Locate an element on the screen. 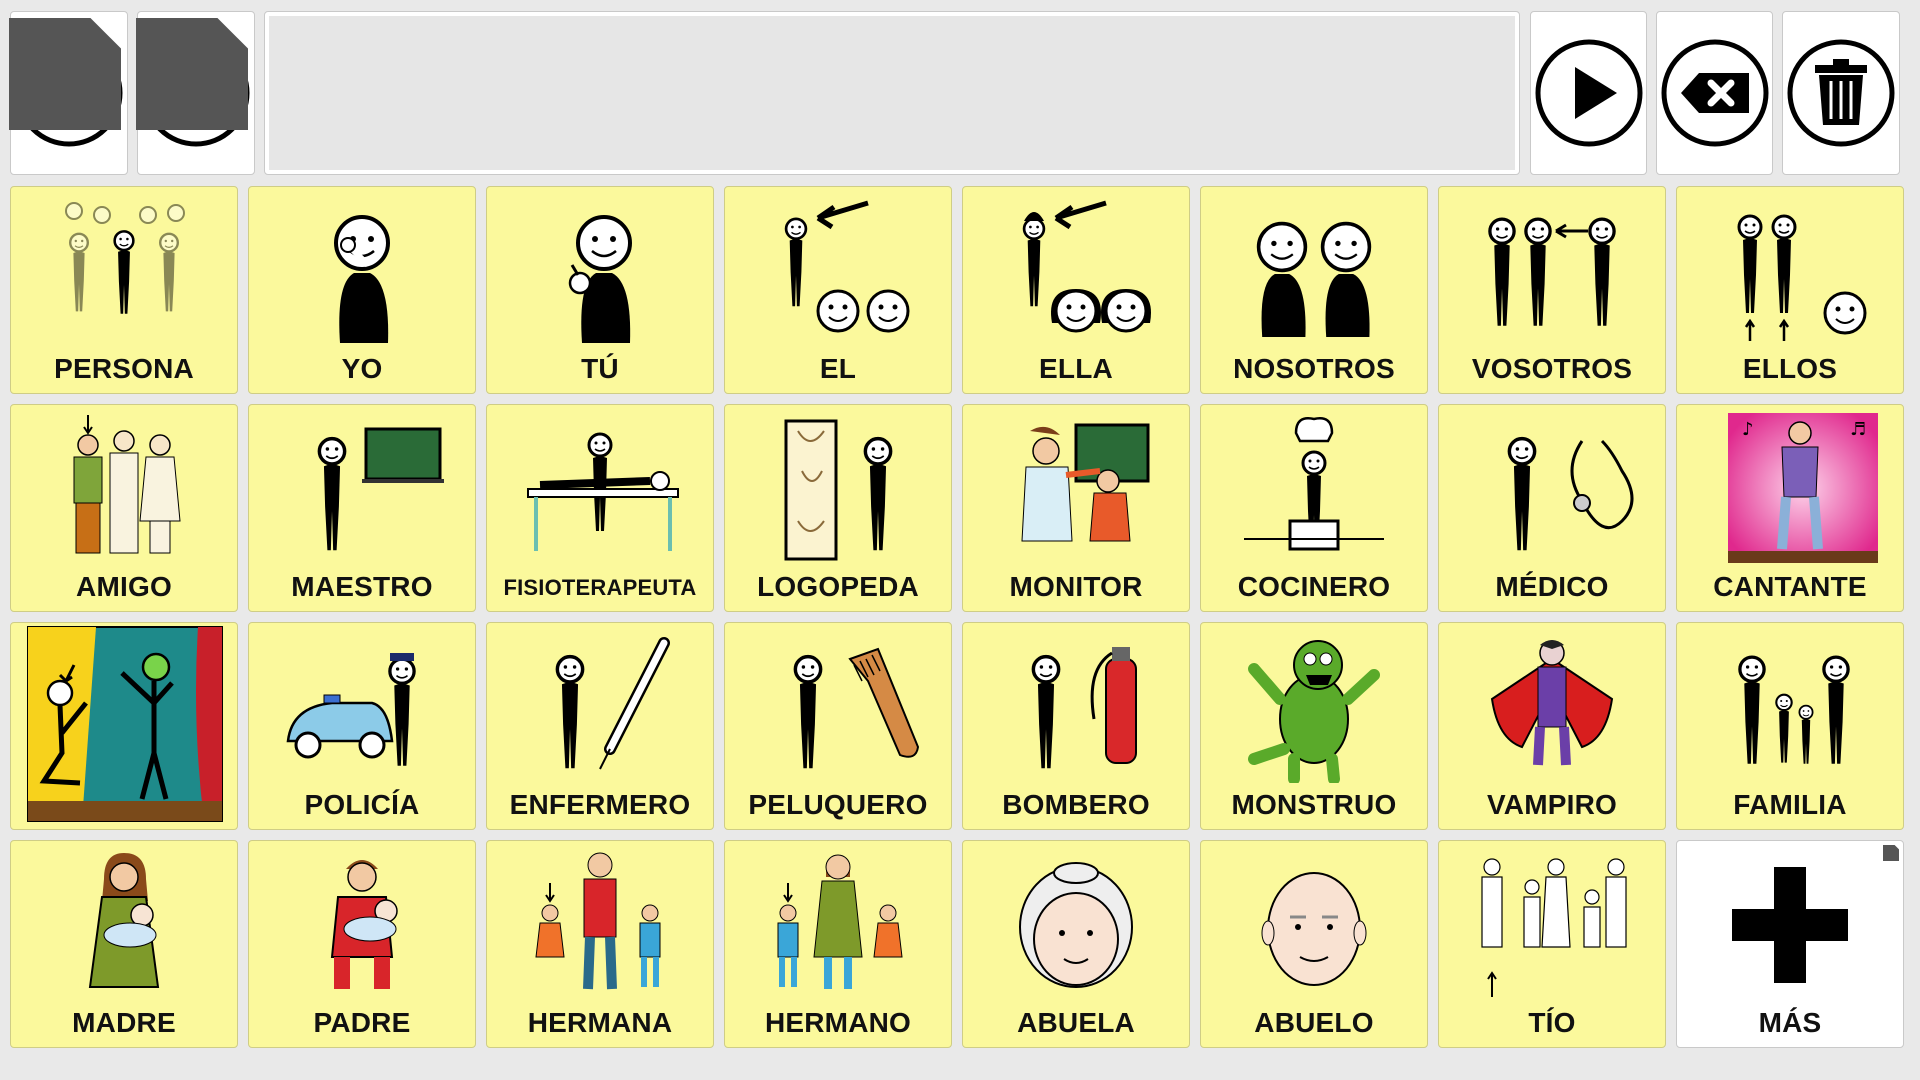 The width and height of the screenshot is (1920, 1080). cell-abuela: ABUELA is located at coordinates (1076, 944).